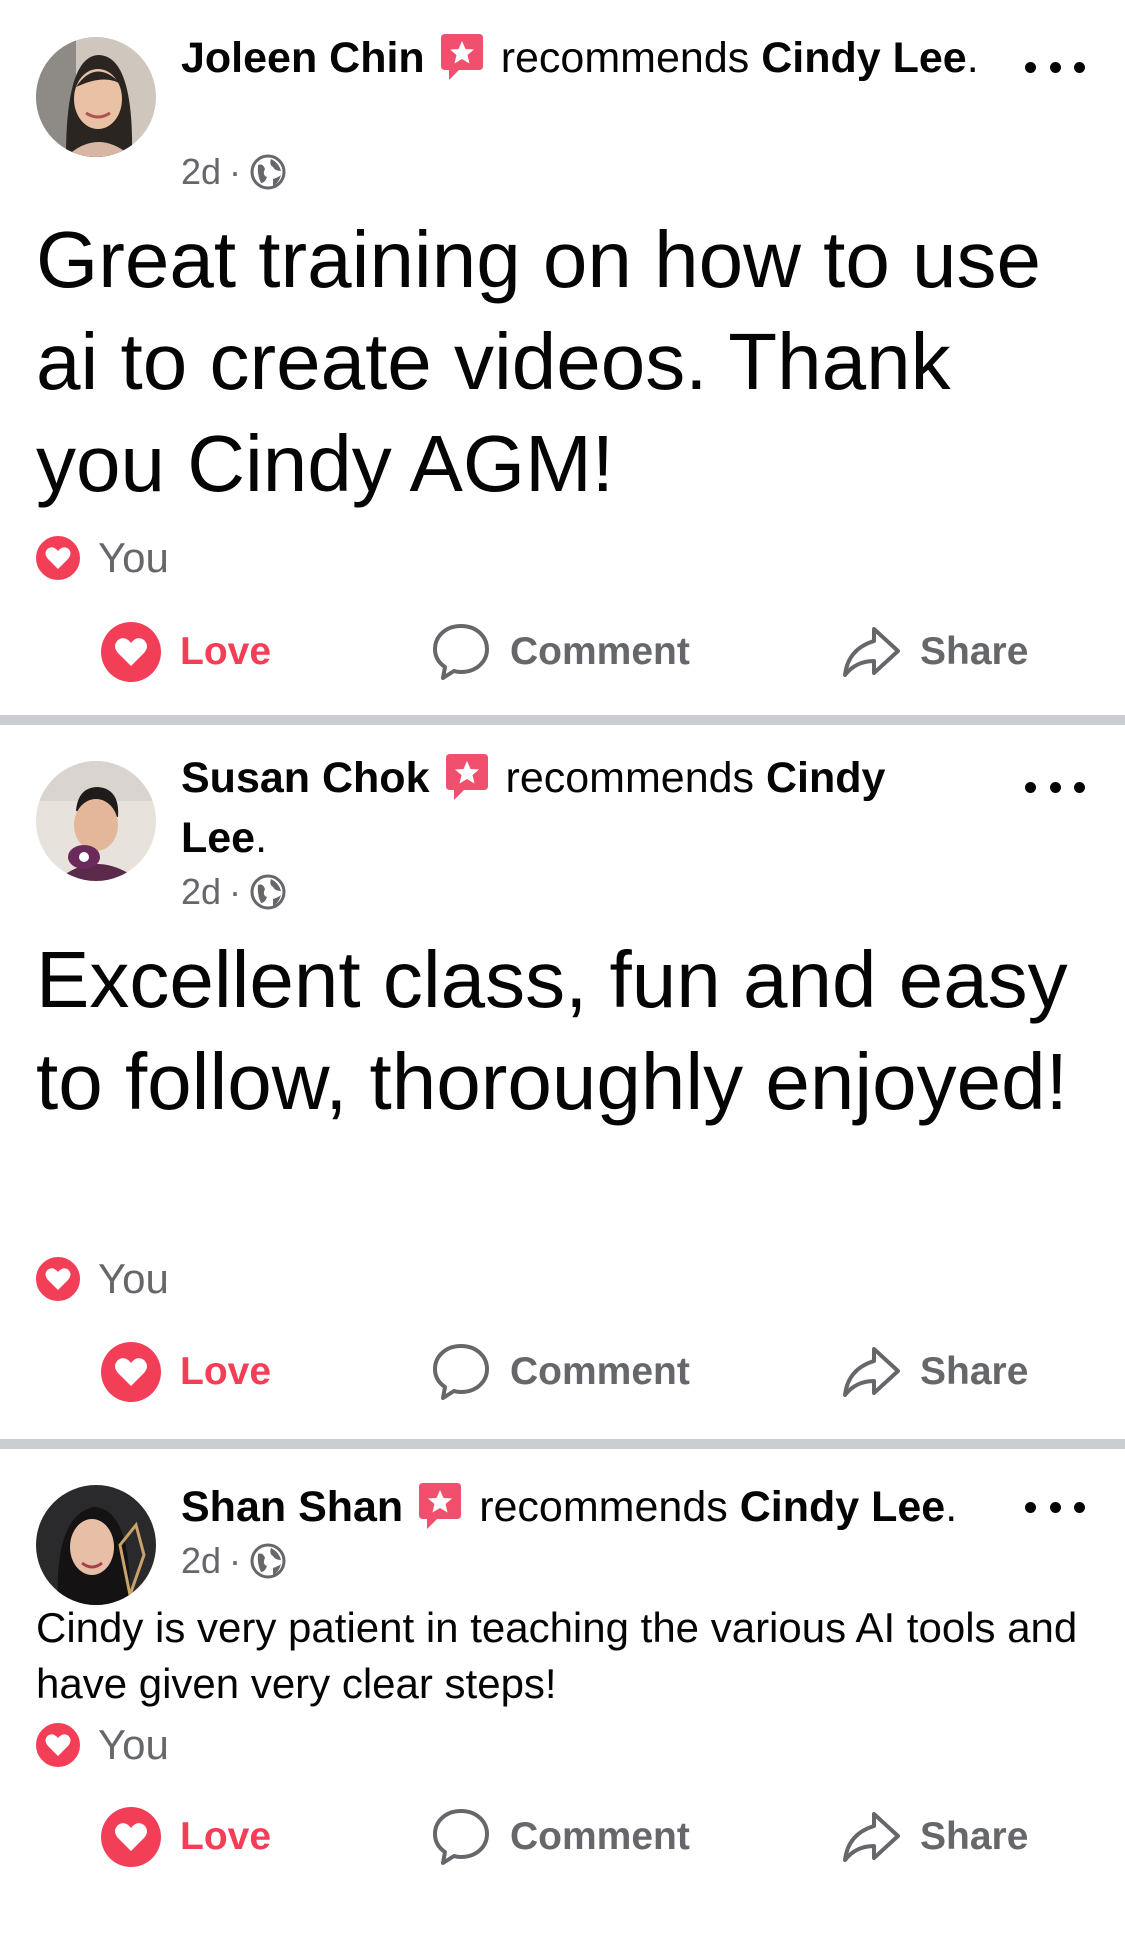  I want to click on author-name: Susan Chok, so click(305, 778).